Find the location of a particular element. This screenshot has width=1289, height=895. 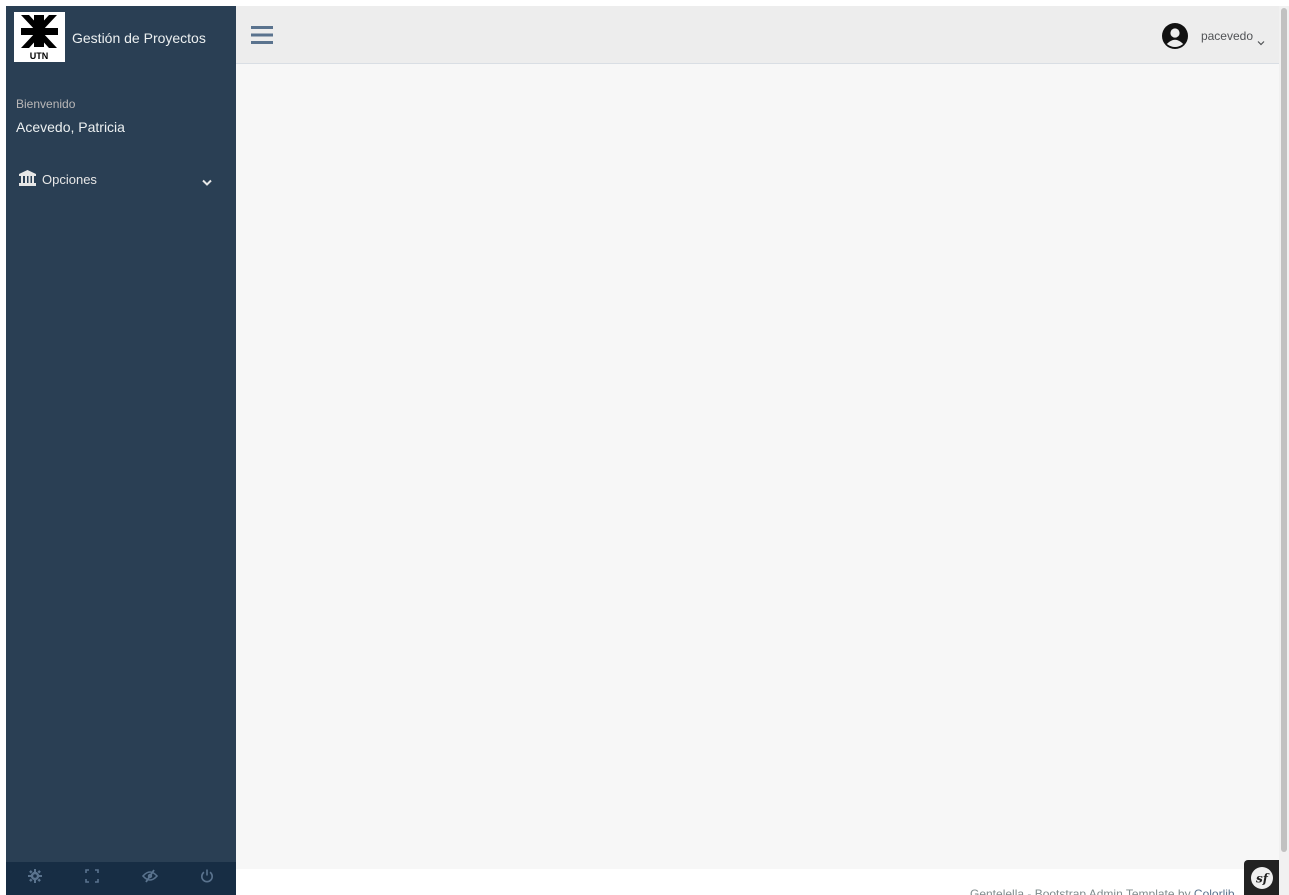

page-scrollbar is located at coordinates (1284, 450).